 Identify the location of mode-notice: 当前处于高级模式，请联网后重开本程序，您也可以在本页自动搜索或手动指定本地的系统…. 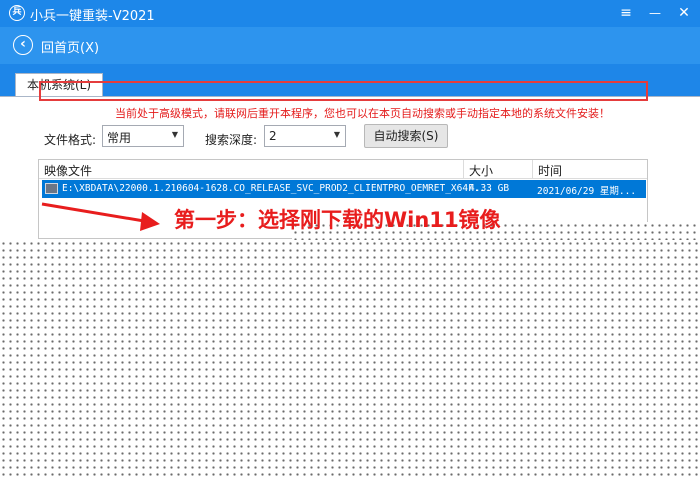
(362, 113).